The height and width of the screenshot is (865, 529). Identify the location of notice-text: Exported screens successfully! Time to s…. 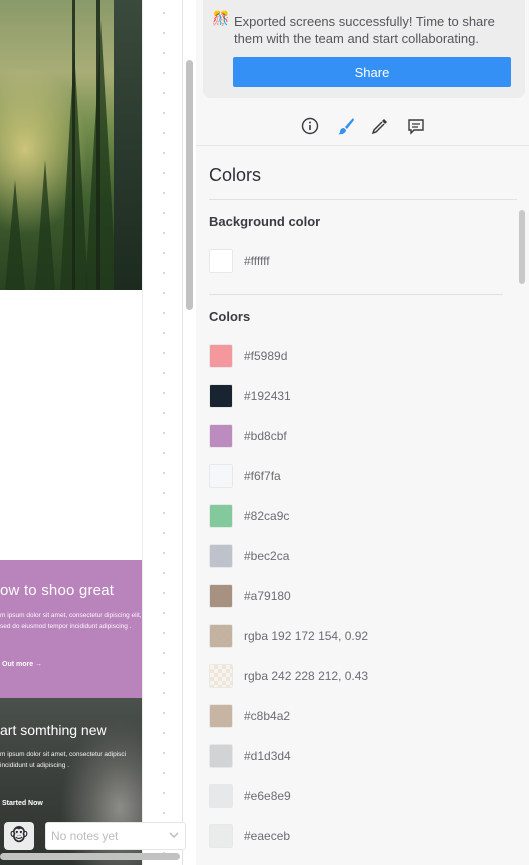
(364, 30).